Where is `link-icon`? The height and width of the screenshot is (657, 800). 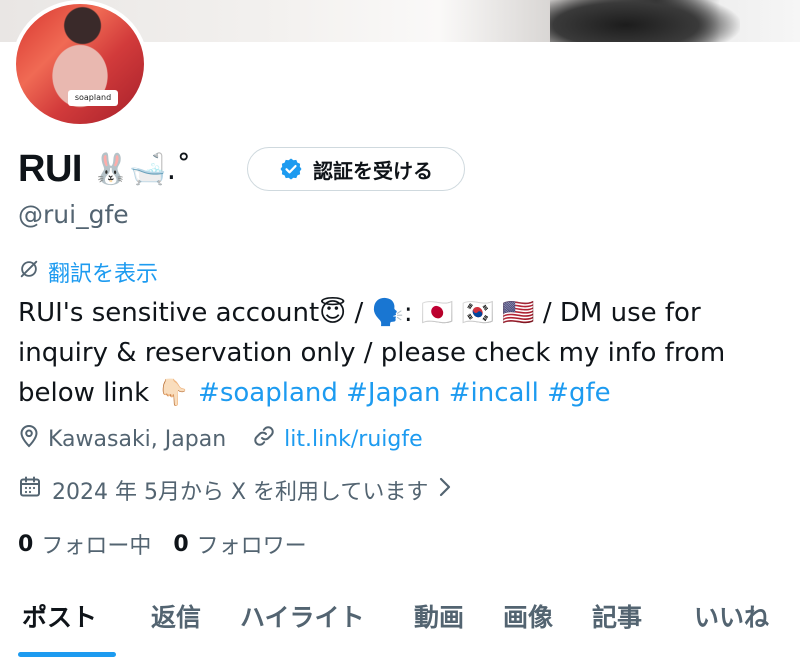 link-icon is located at coordinates (264, 439).